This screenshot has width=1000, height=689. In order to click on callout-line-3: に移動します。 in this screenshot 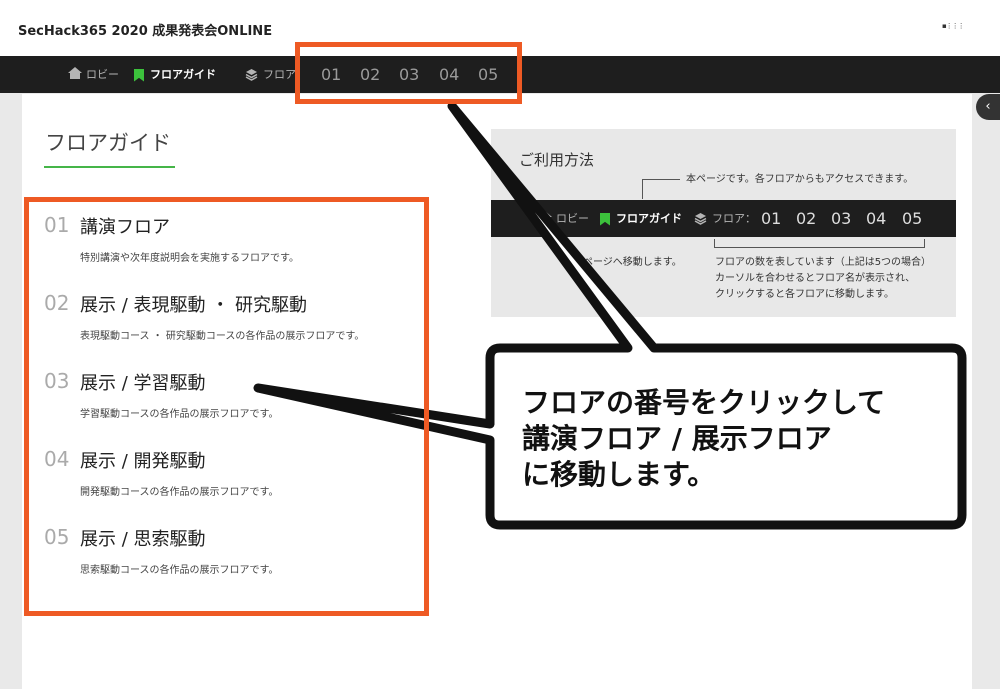, I will do `click(619, 474)`.